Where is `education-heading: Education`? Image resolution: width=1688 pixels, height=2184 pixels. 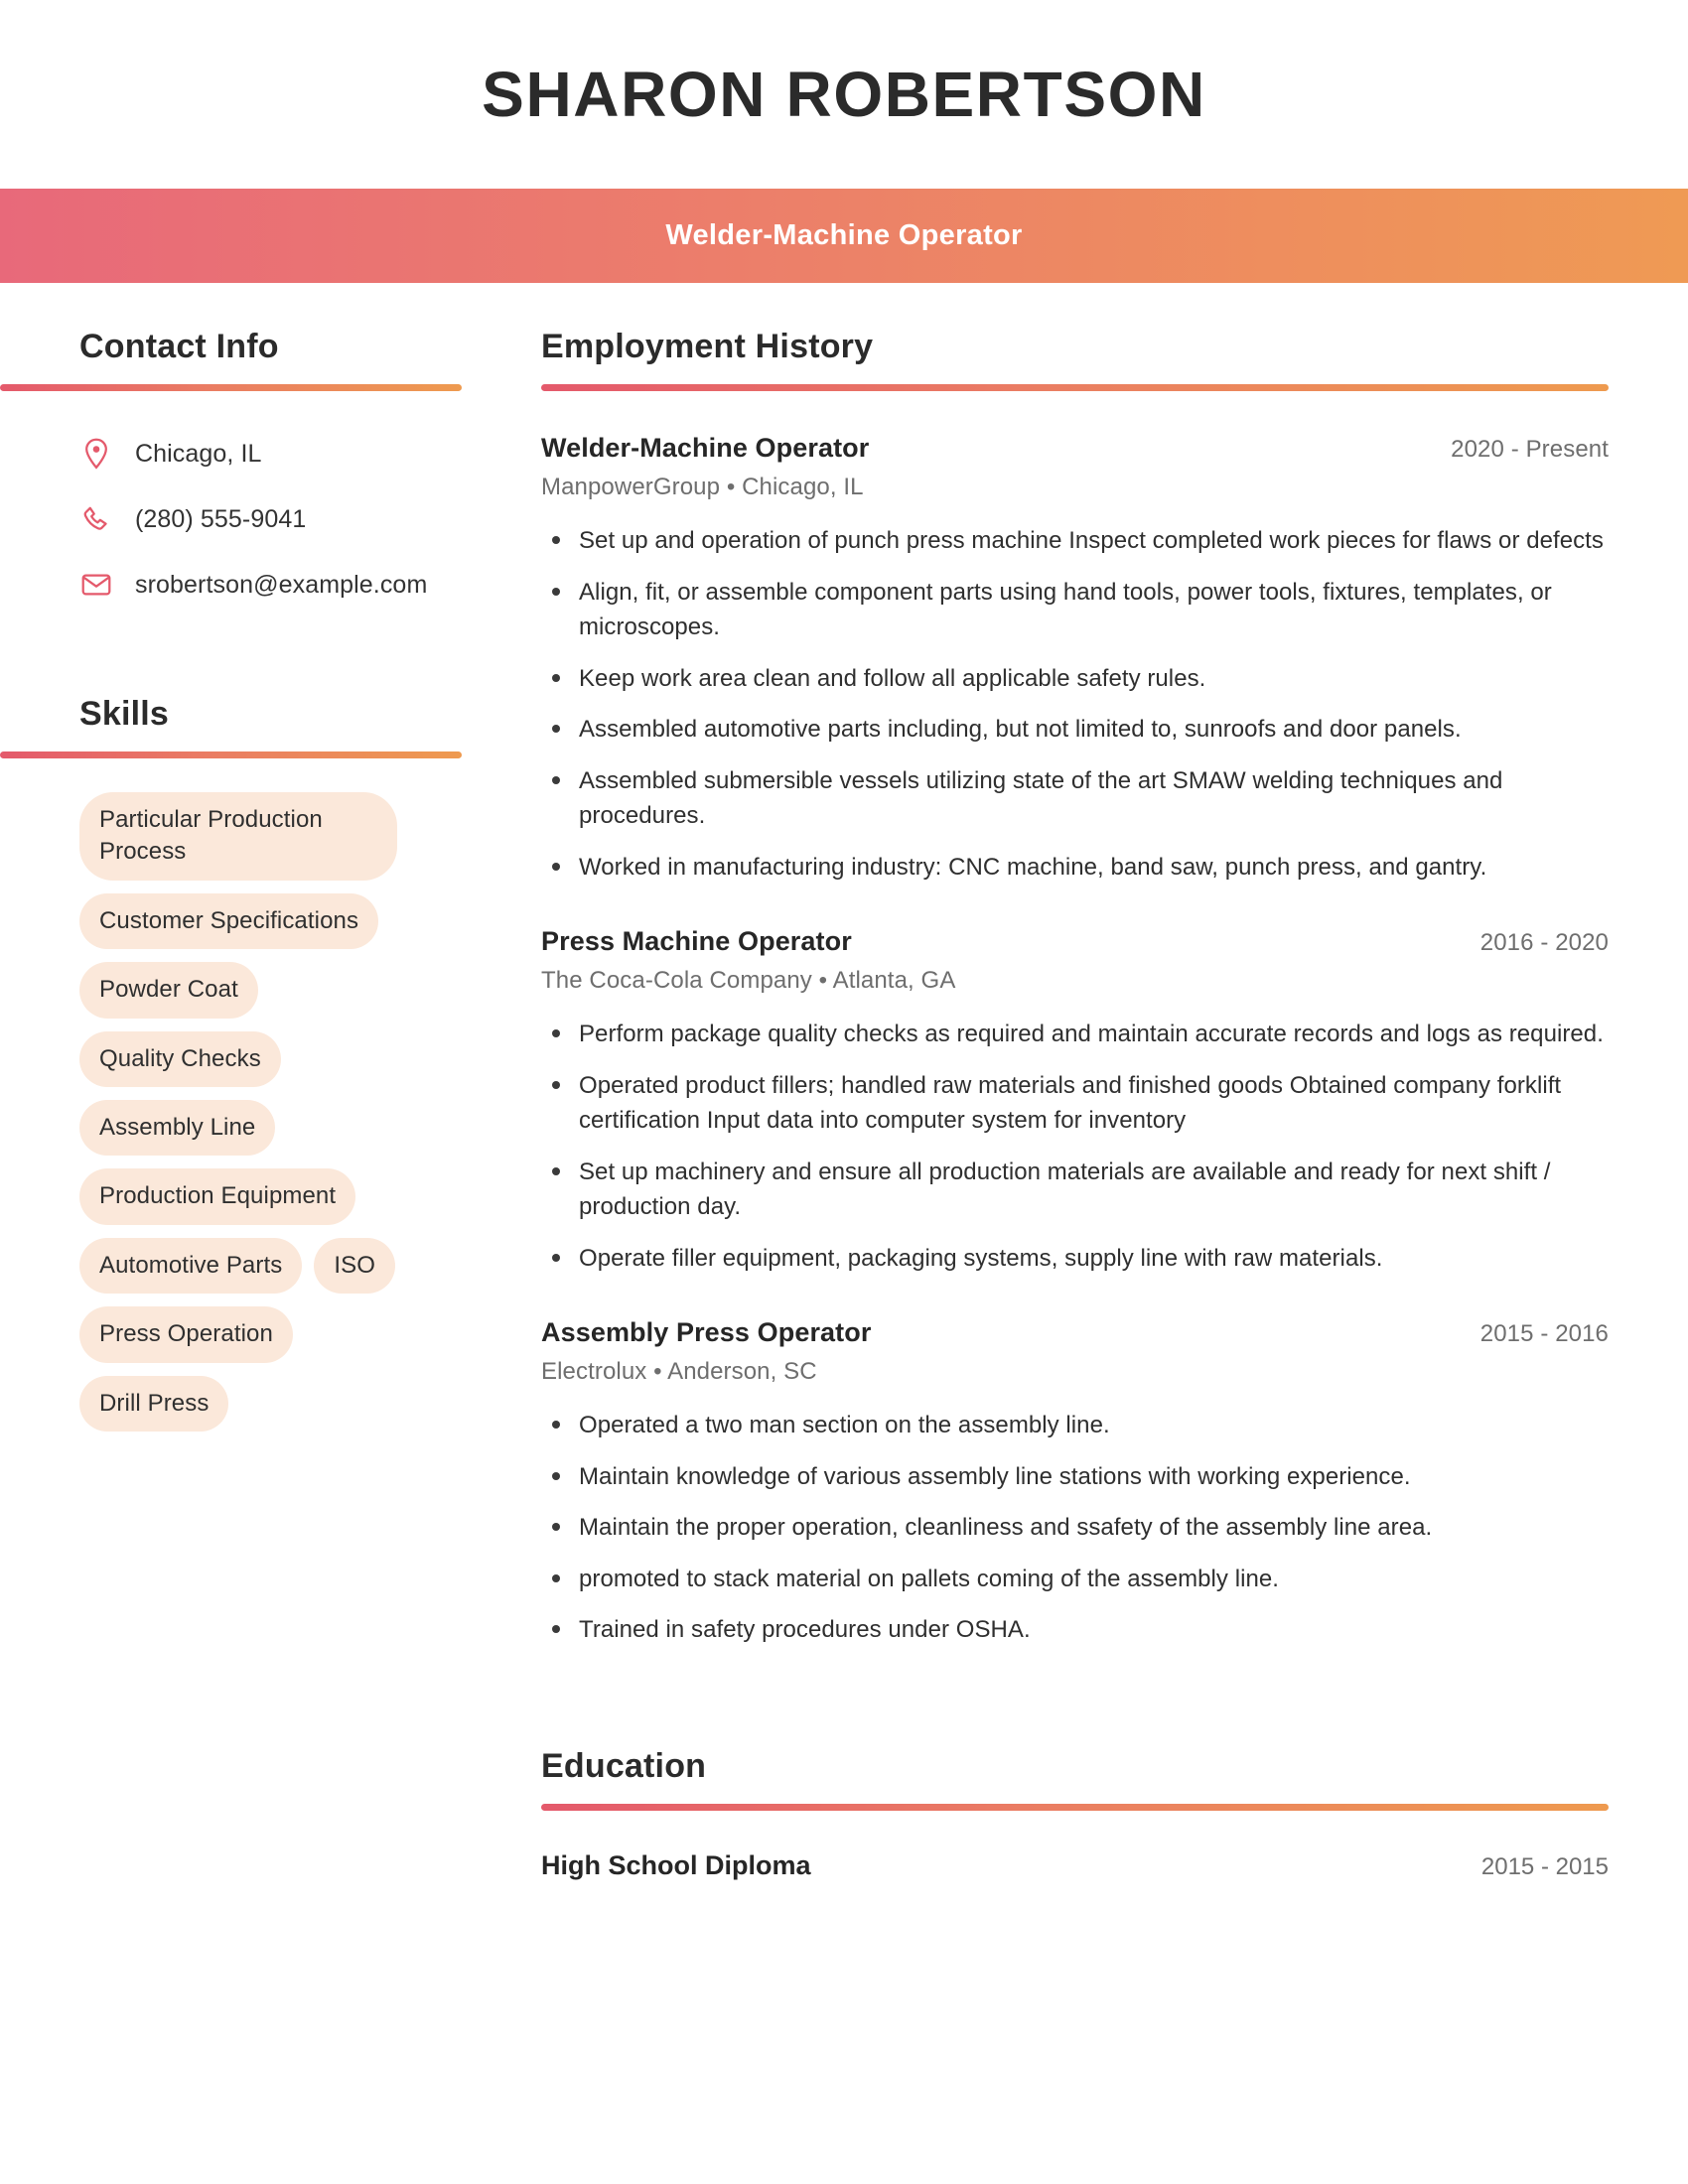 education-heading: Education is located at coordinates (624, 1765).